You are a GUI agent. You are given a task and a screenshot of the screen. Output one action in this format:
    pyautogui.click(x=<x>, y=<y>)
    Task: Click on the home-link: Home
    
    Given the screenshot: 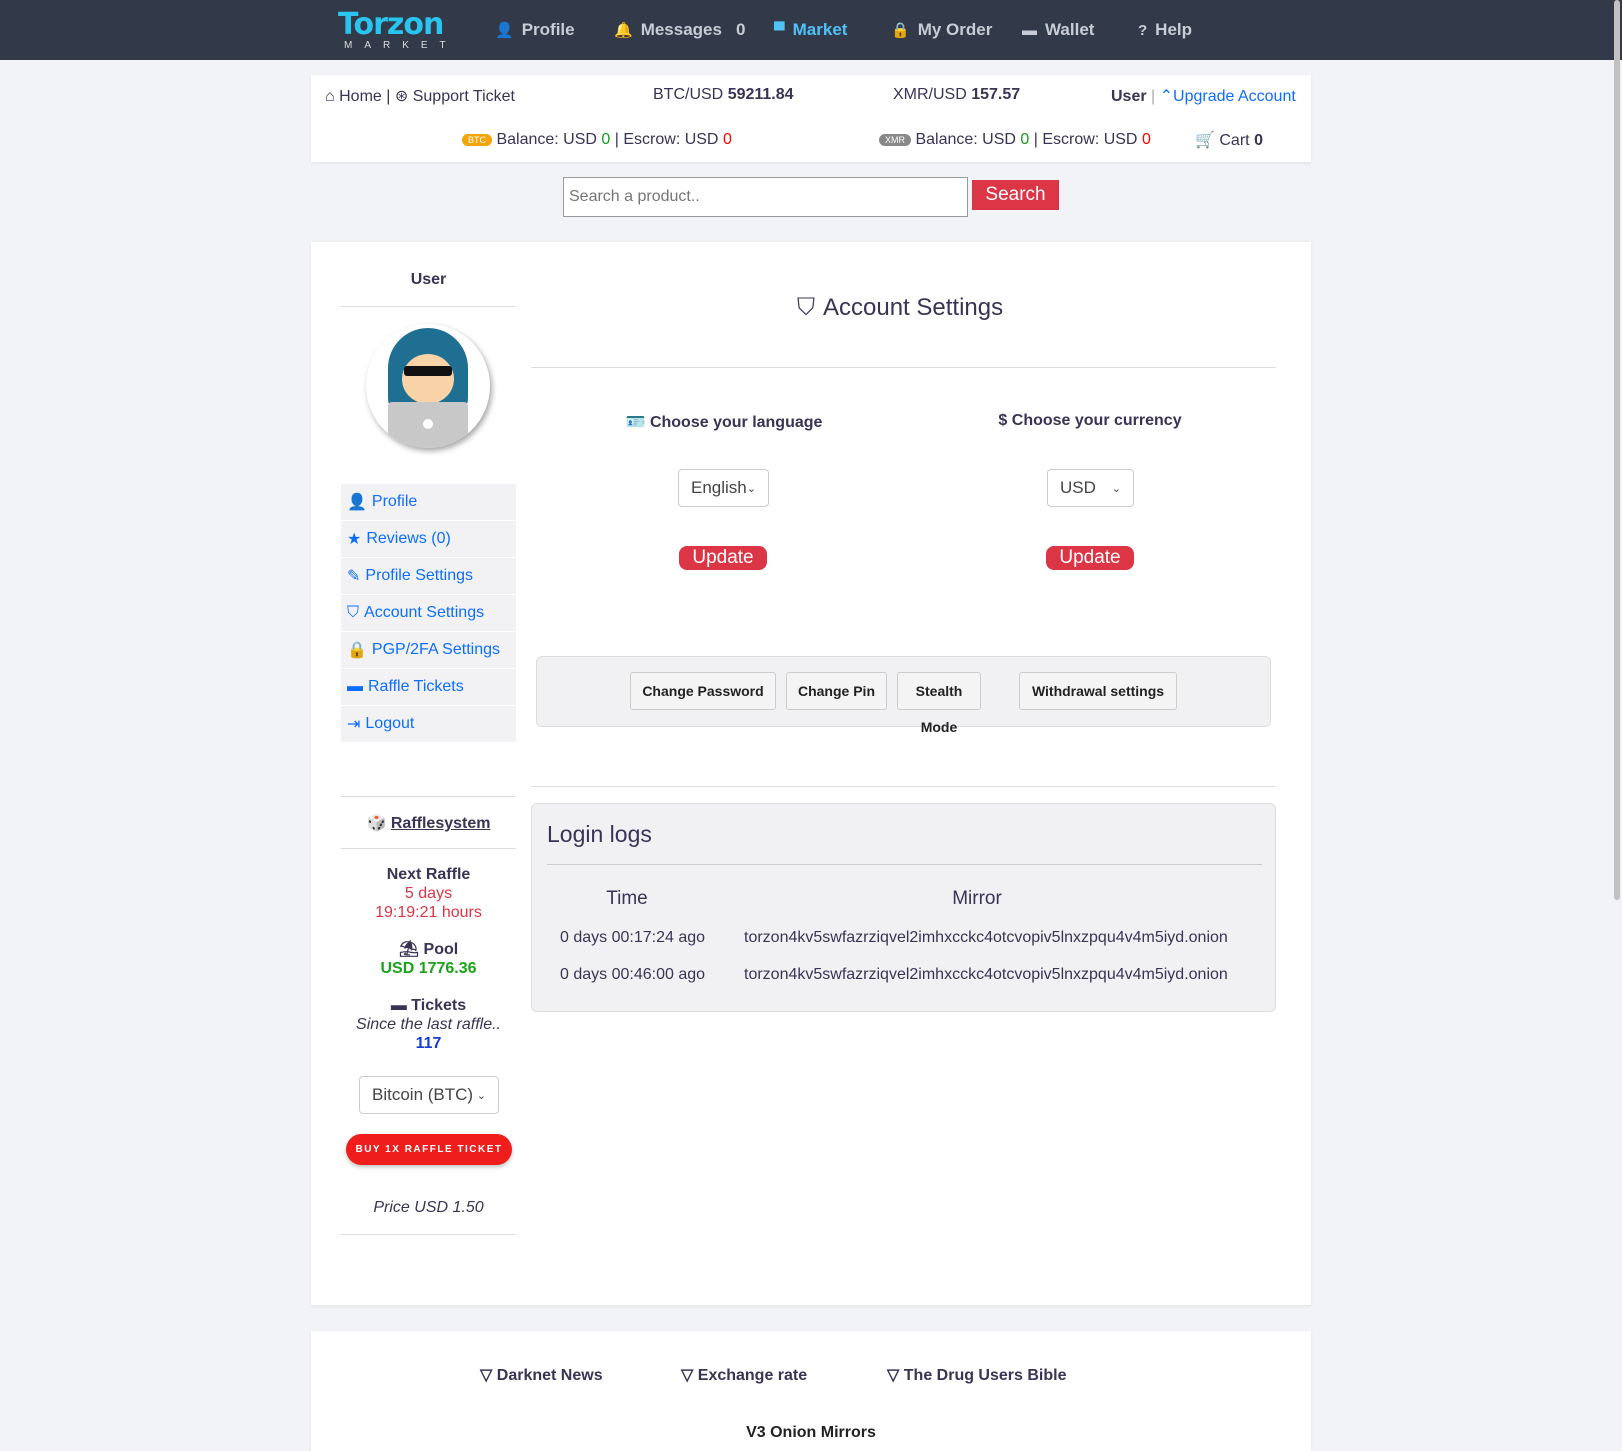 What is the action you would take?
    pyautogui.click(x=360, y=96)
    